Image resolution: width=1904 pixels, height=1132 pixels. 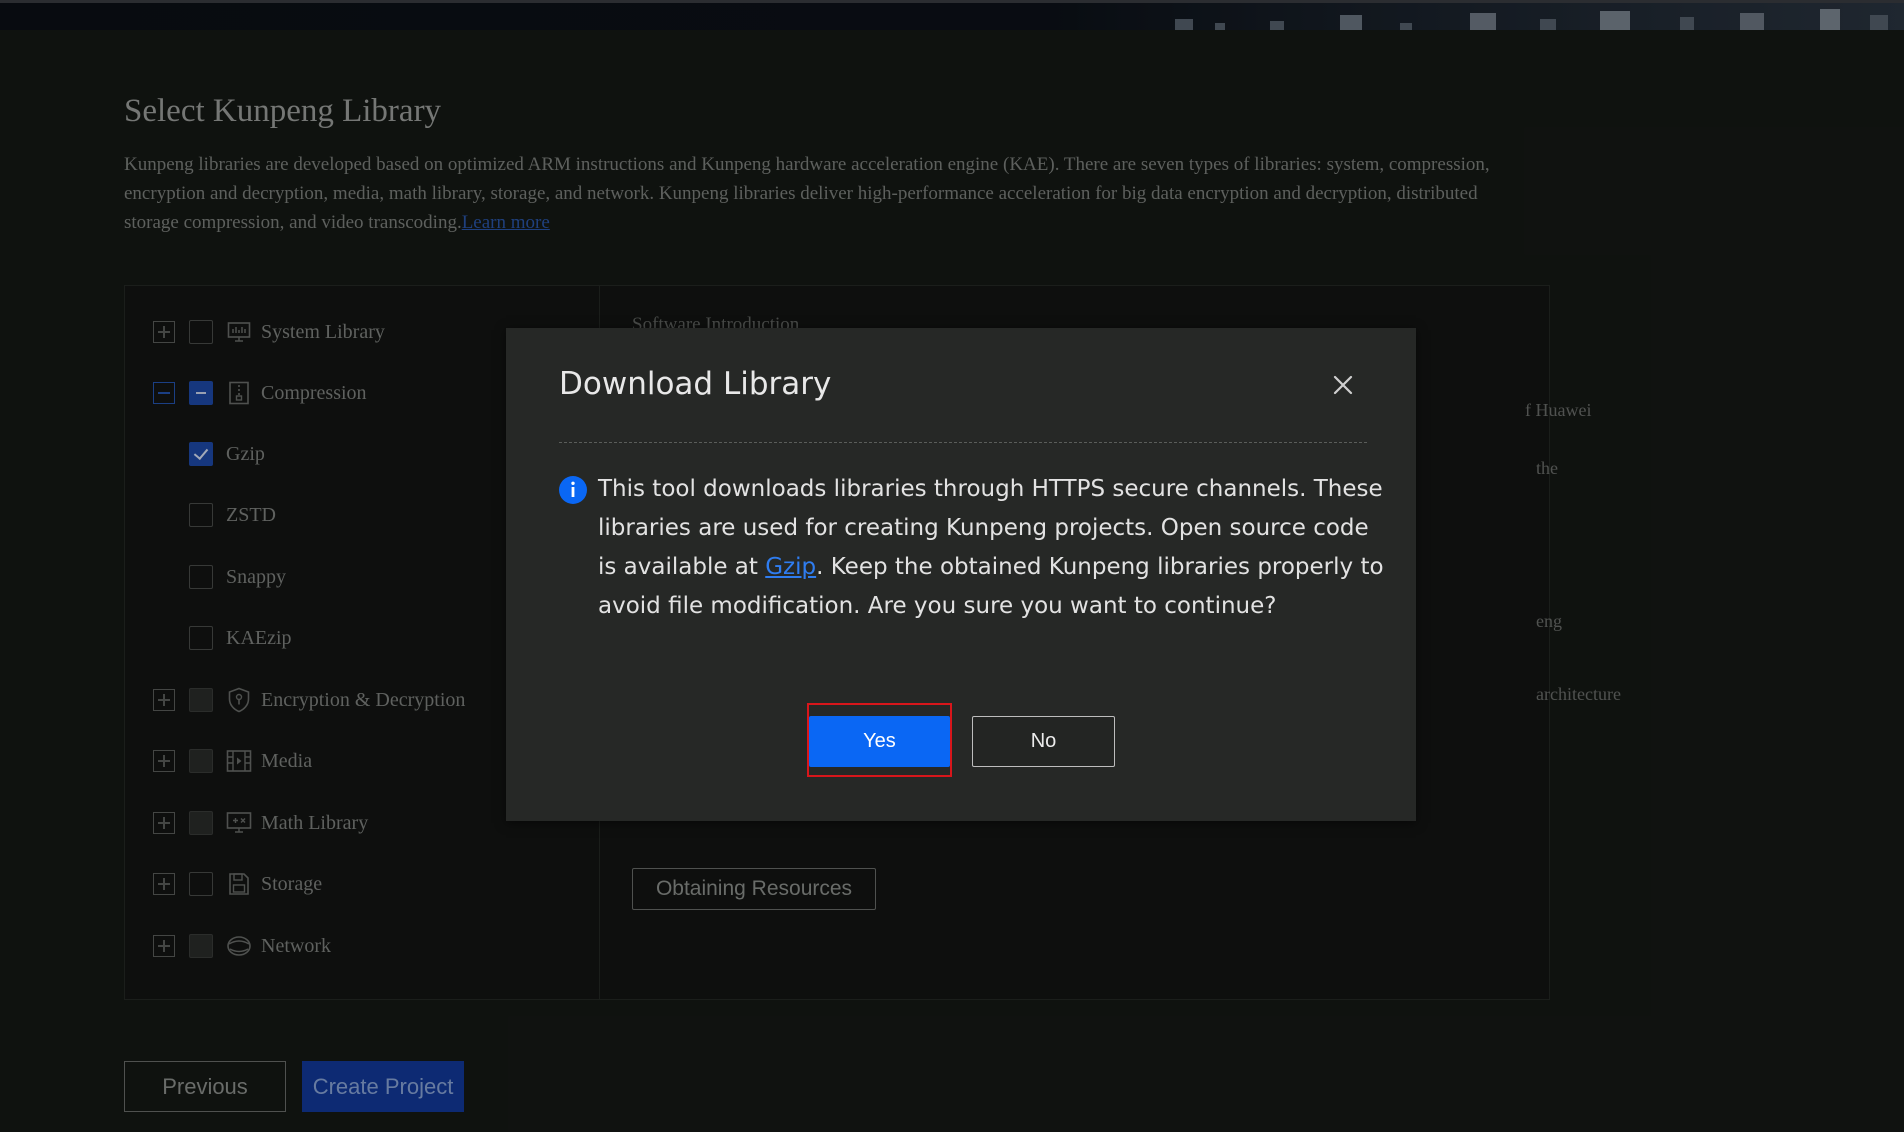 What do you see at coordinates (963, 442) in the screenshot?
I see `dialog-divider` at bounding box center [963, 442].